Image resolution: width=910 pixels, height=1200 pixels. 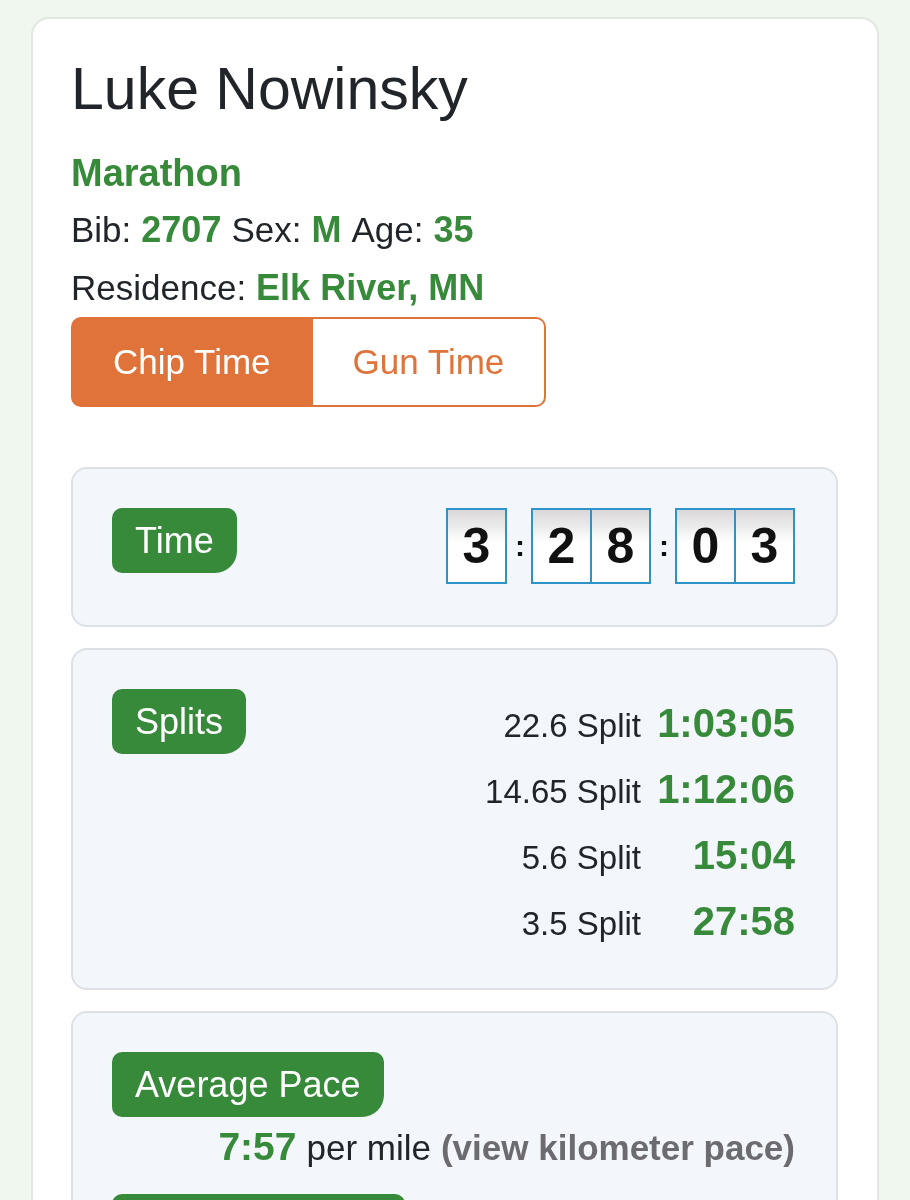 What do you see at coordinates (326, 230) in the screenshot?
I see `detail-value: M` at bounding box center [326, 230].